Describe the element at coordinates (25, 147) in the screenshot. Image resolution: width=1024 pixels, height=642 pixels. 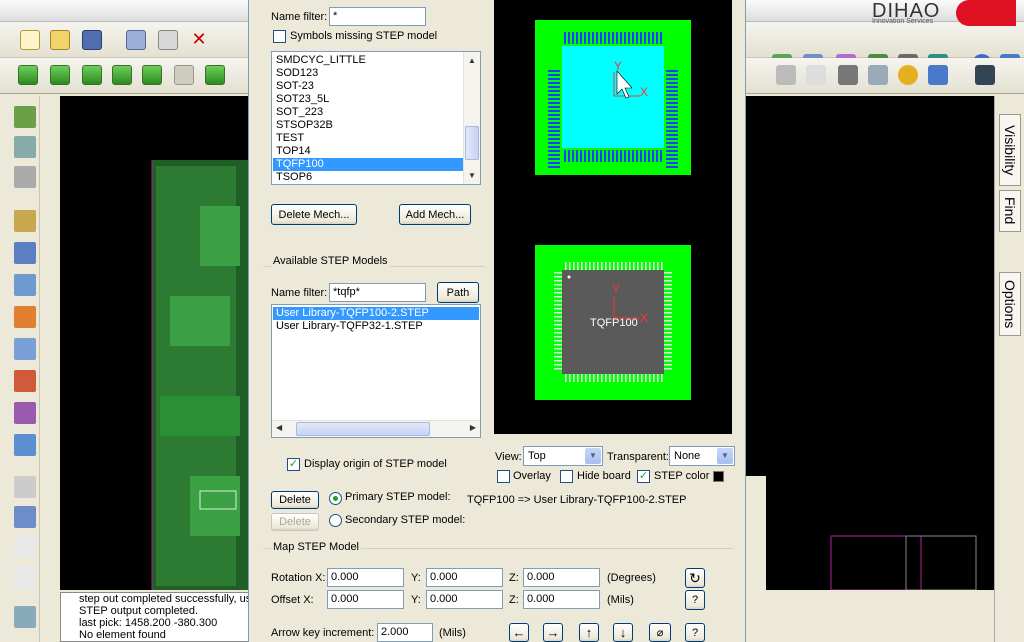
I see `swap-icon` at that location.